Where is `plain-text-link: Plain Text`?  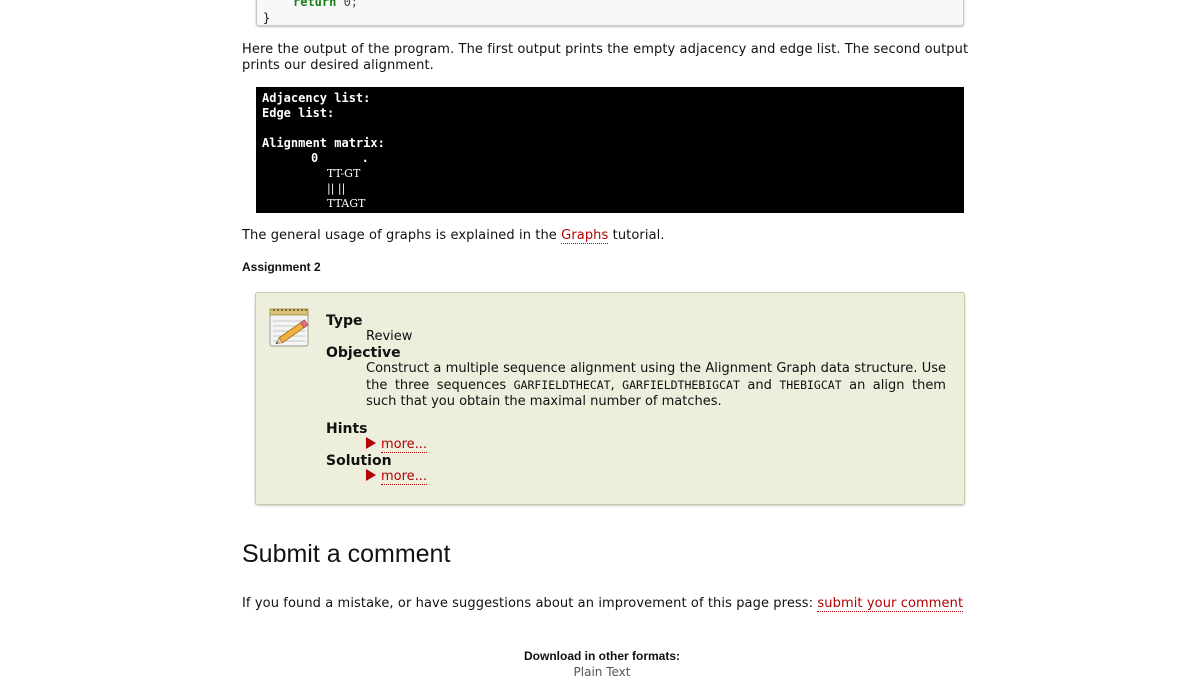 plain-text-link: Plain Text is located at coordinates (602, 672).